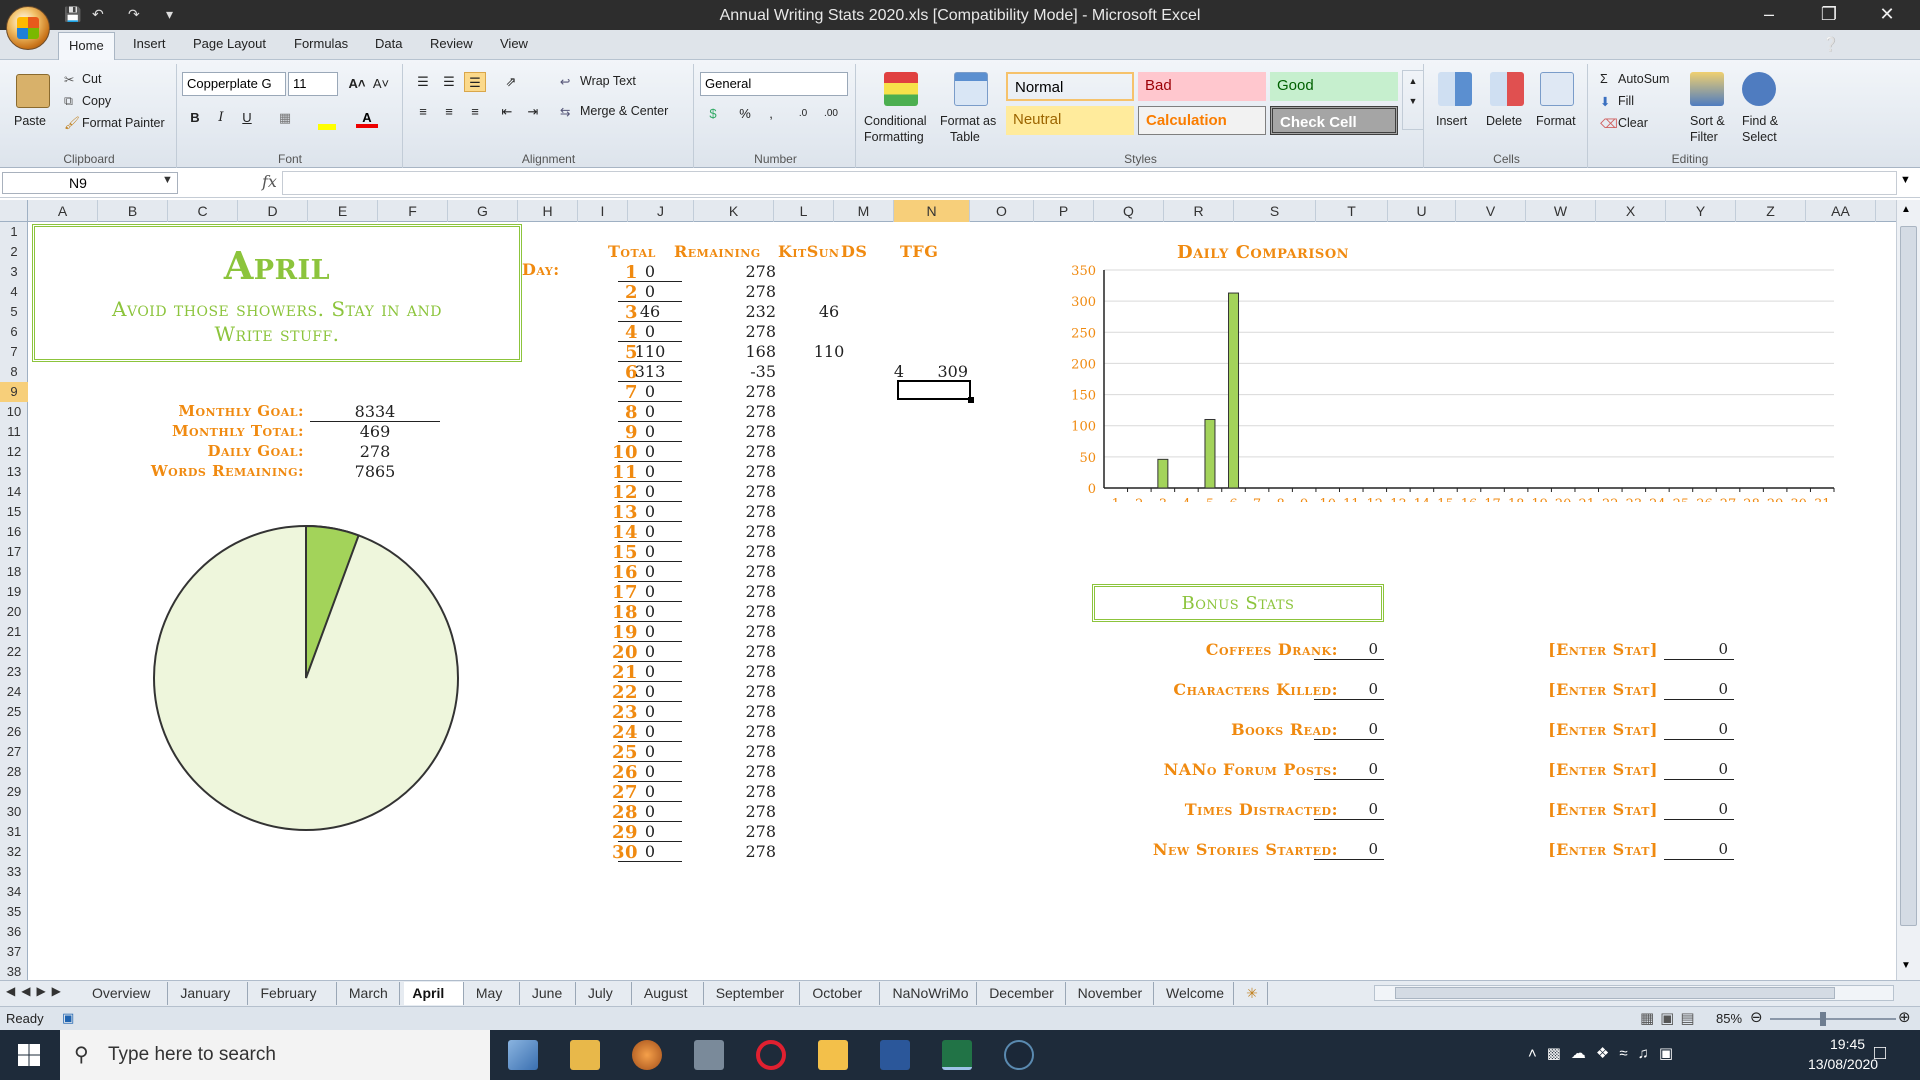 This screenshot has height=1080, width=1920. Describe the element at coordinates (126, 993) in the screenshot. I see `sheet-tab-overview: Overview` at that location.